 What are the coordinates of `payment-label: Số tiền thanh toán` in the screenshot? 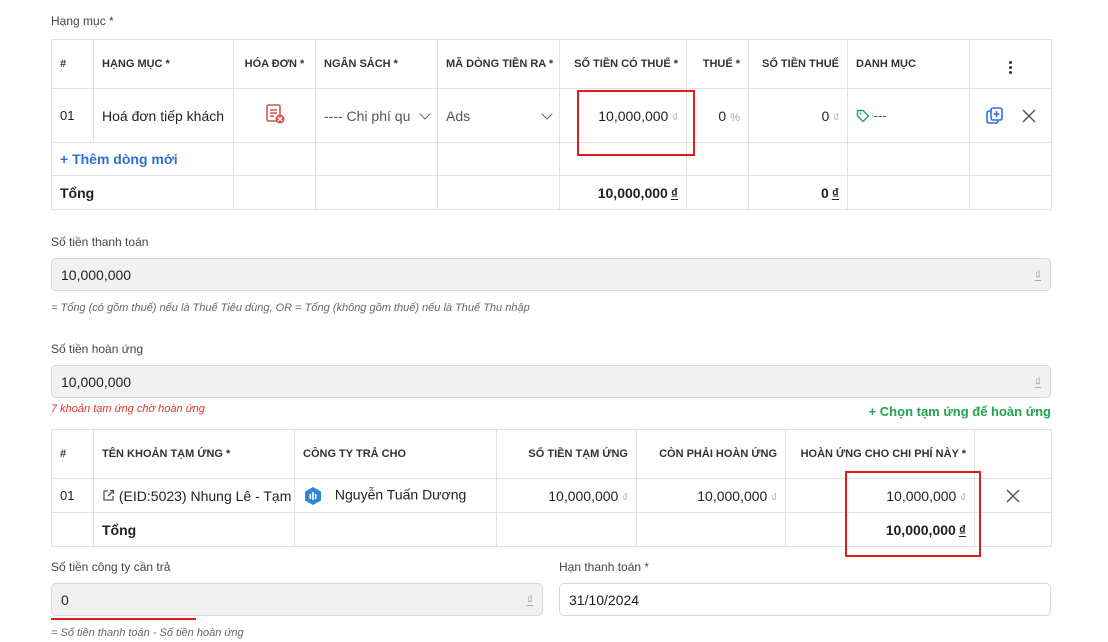 It's located at (100, 242).